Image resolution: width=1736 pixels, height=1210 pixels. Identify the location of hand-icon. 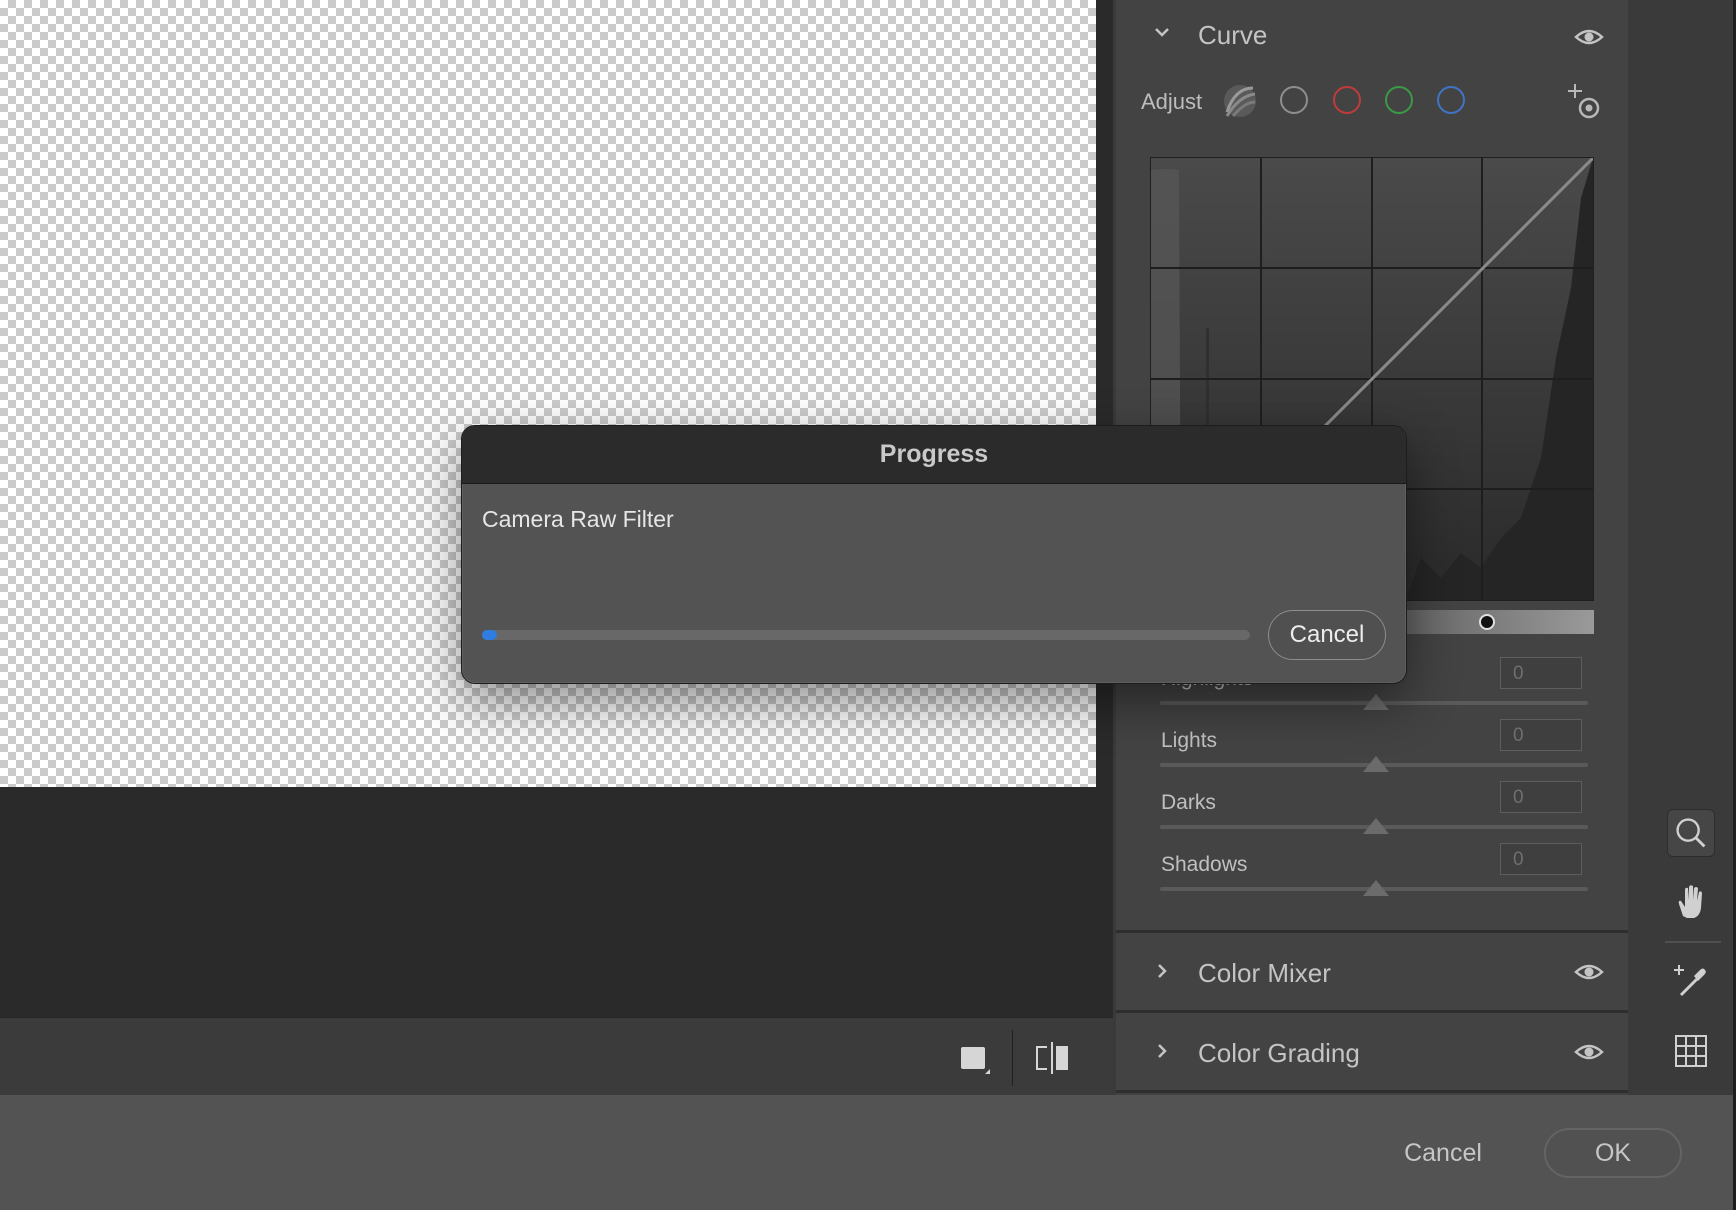
(1691, 902).